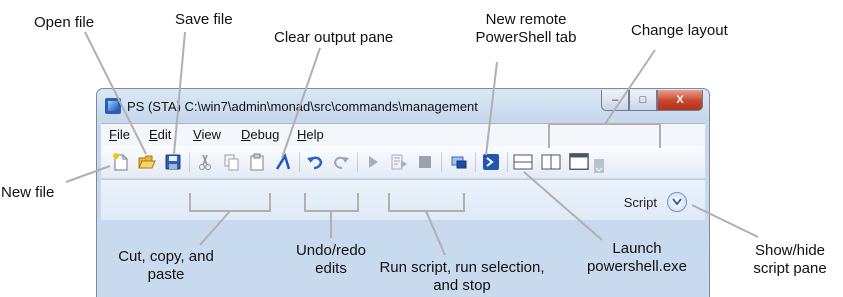 The width and height of the screenshot is (843, 297). What do you see at coordinates (373, 162) in the screenshot?
I see `run-script-icon` at bounding box center [373, 162].